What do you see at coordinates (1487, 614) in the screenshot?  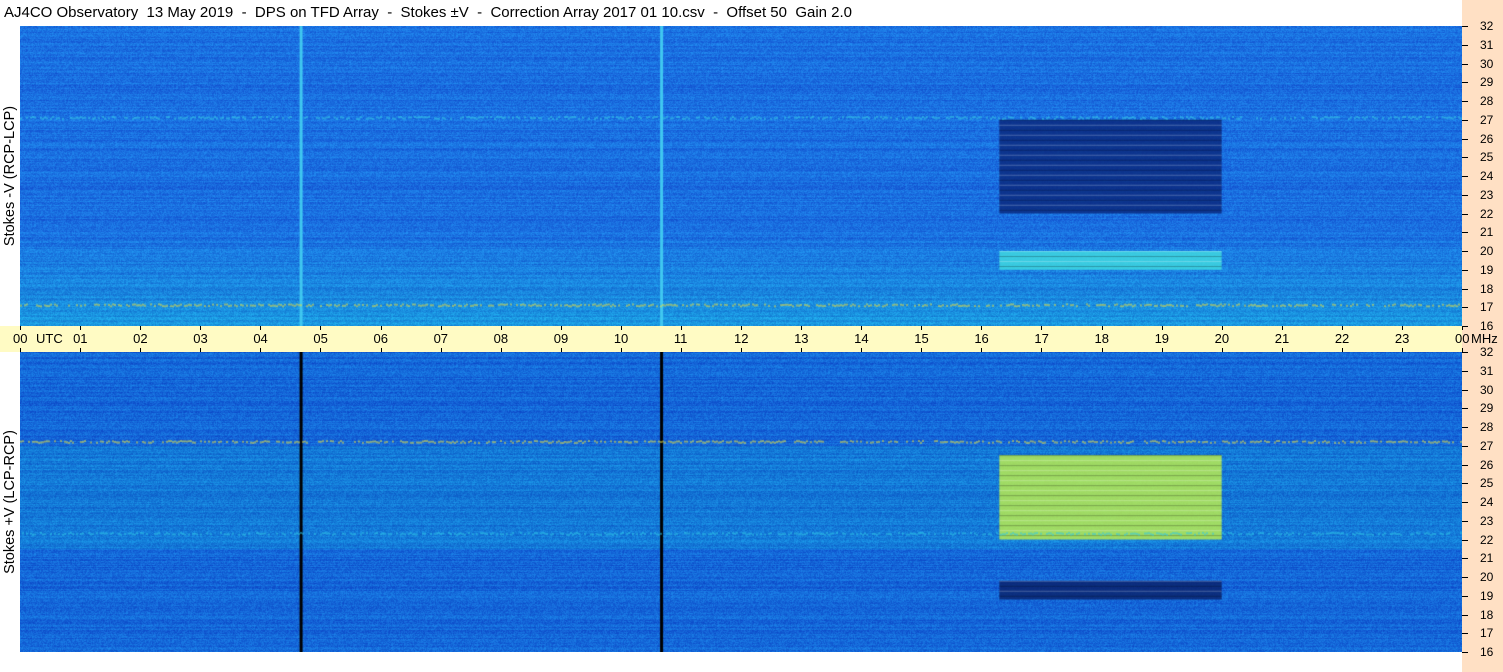 I see `freq-tick-label: 18` at bounding box center [1487, 614].